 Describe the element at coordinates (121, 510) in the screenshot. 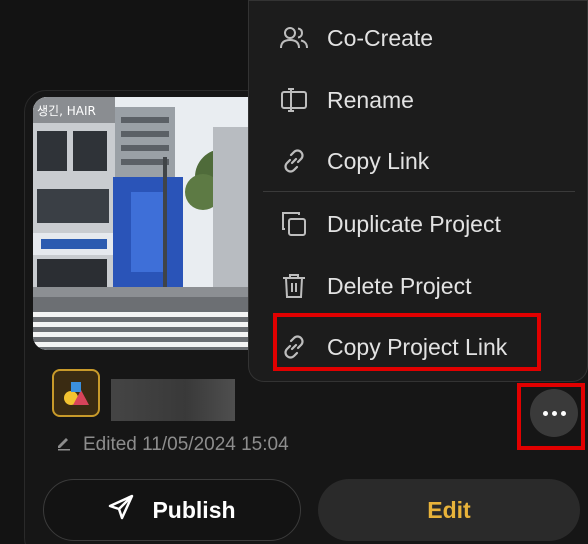

I see `send-icon` at that location.